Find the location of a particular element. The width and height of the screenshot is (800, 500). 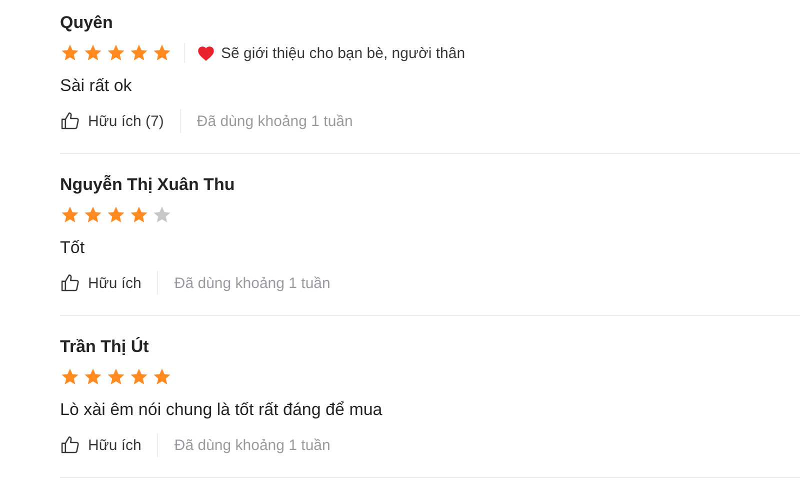

review-text: Lò xài êm nói chung là tốt rất đáng để mua is located at coordinates (221, 410).